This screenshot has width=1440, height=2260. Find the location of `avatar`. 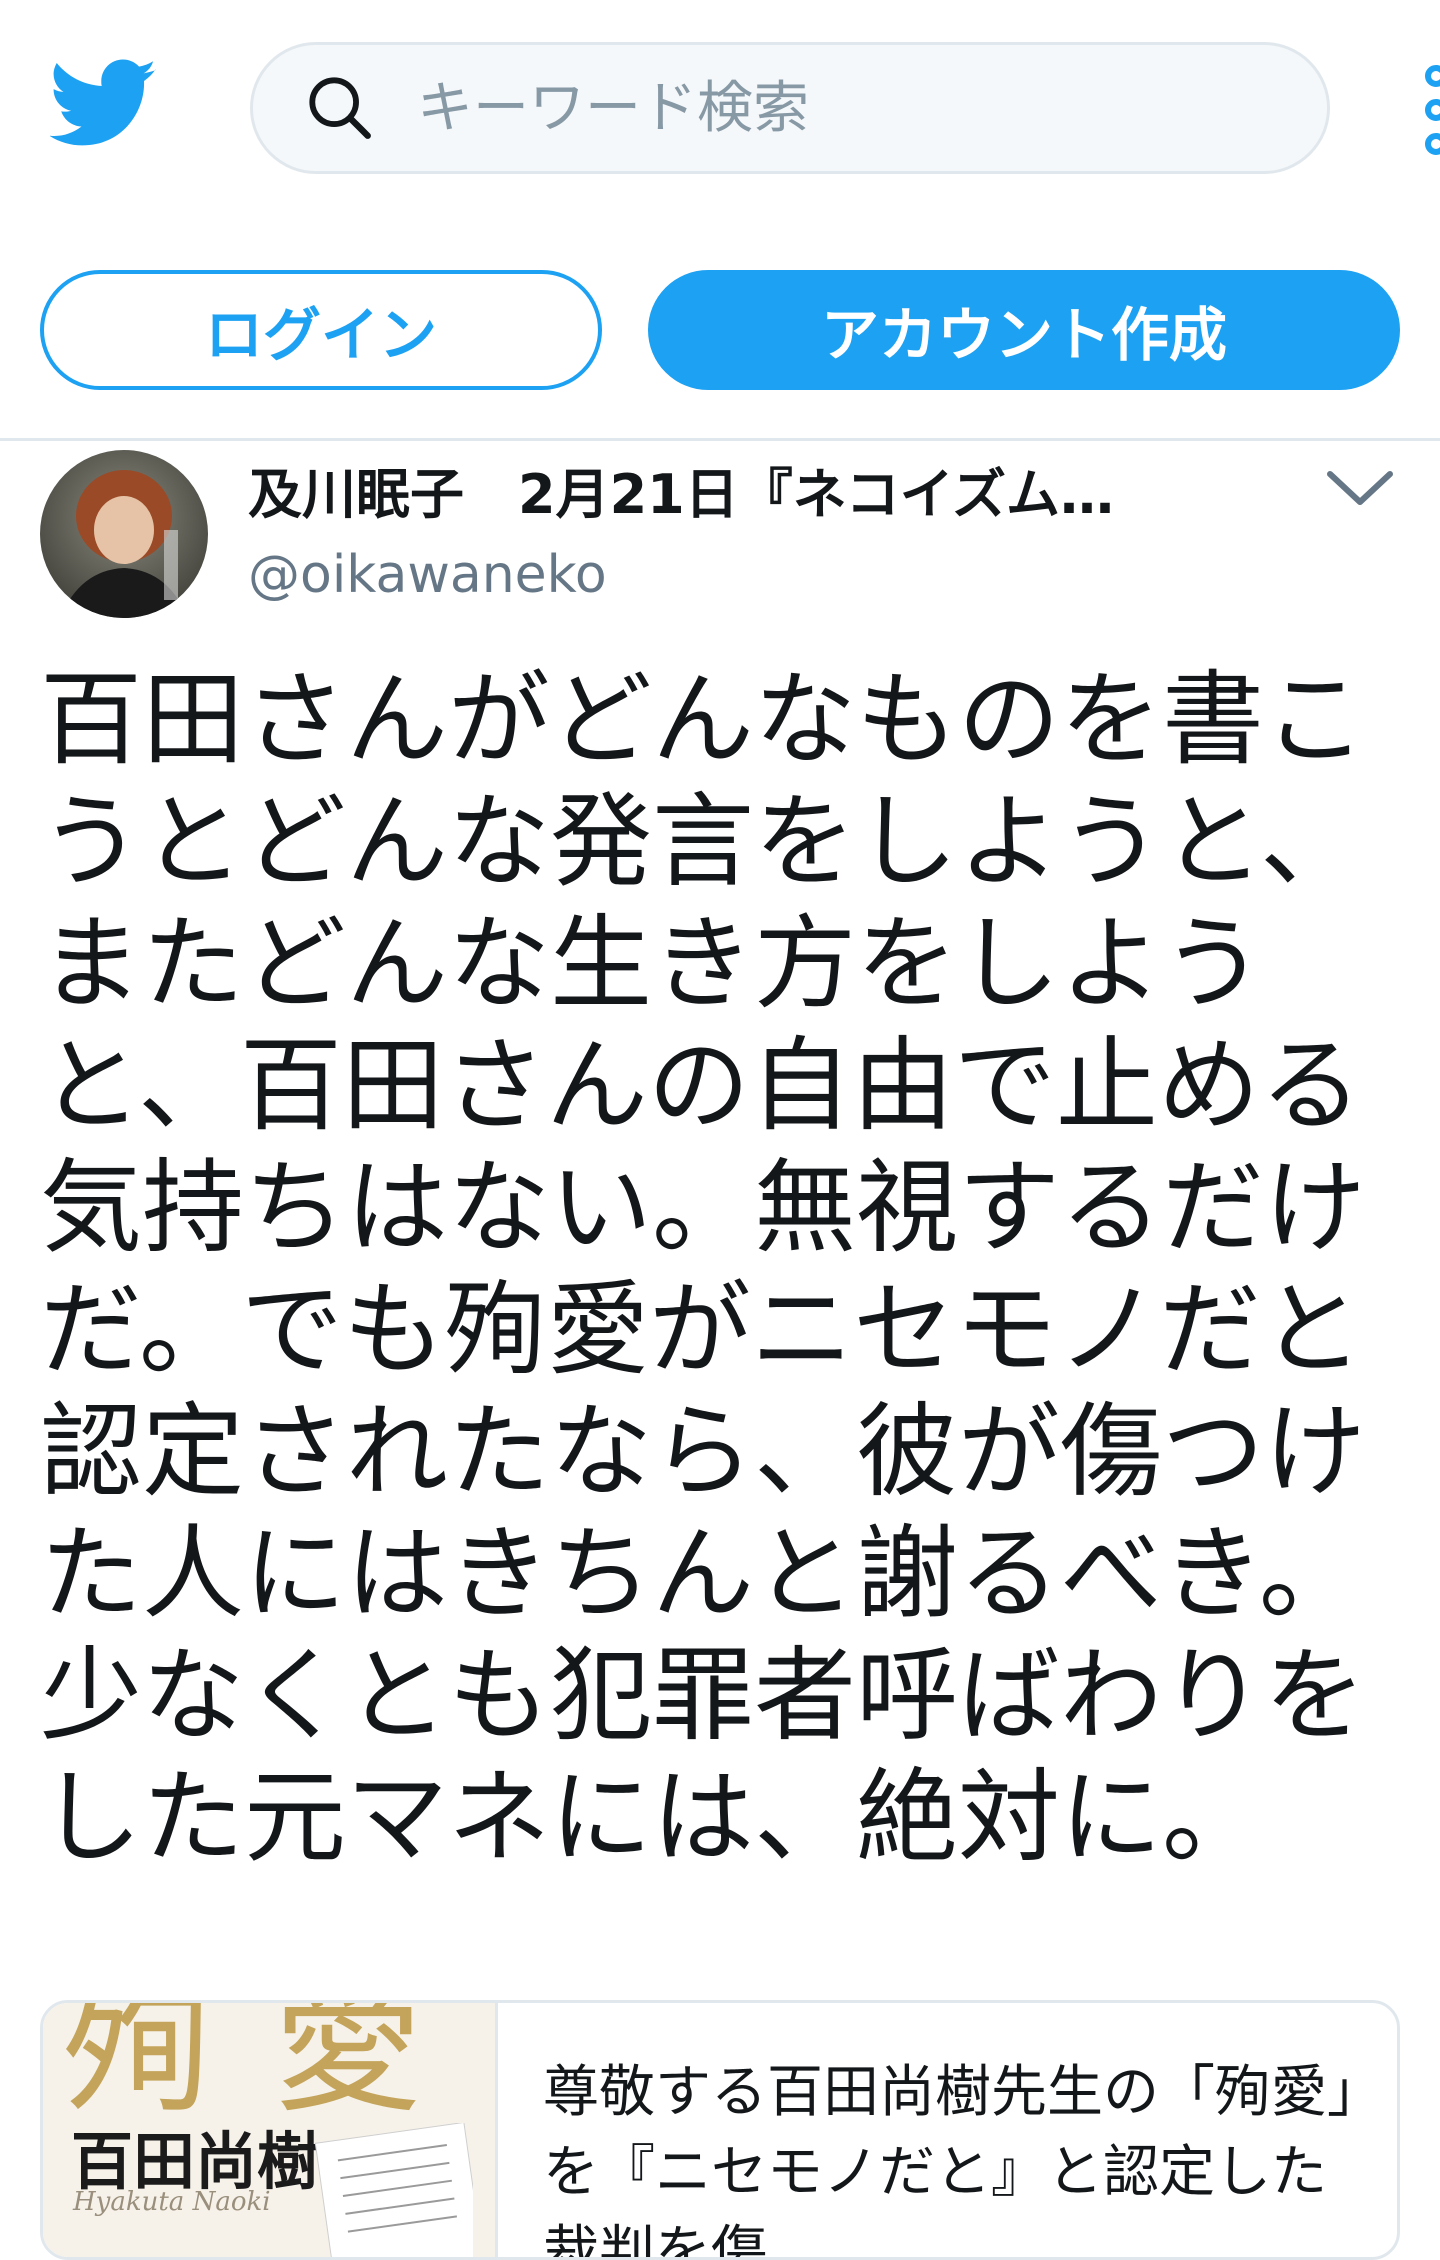

avatar is located at coordinates (124, 534).